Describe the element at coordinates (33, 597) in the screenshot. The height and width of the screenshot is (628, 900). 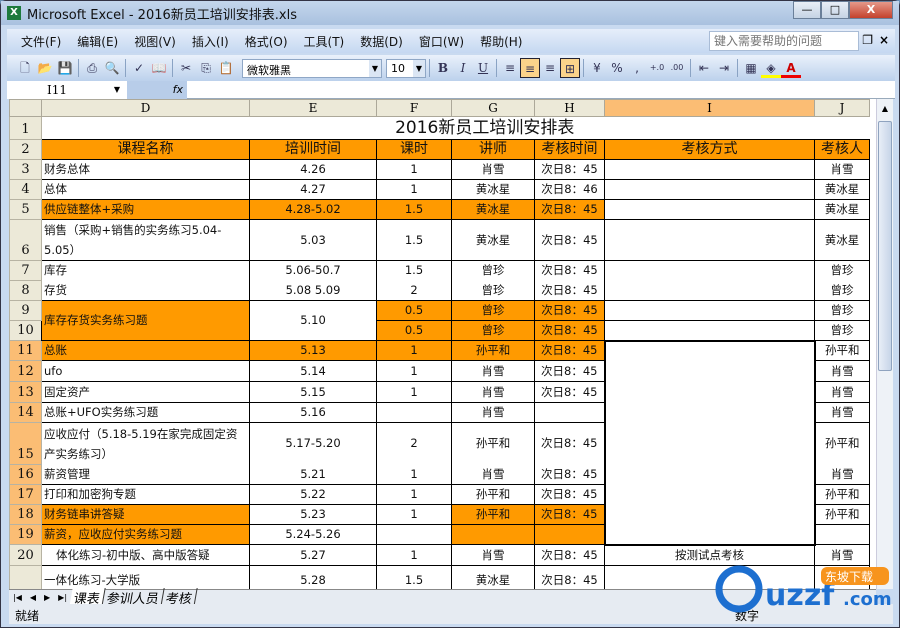
I see `prev-sheet-icon: ◀` at that location.